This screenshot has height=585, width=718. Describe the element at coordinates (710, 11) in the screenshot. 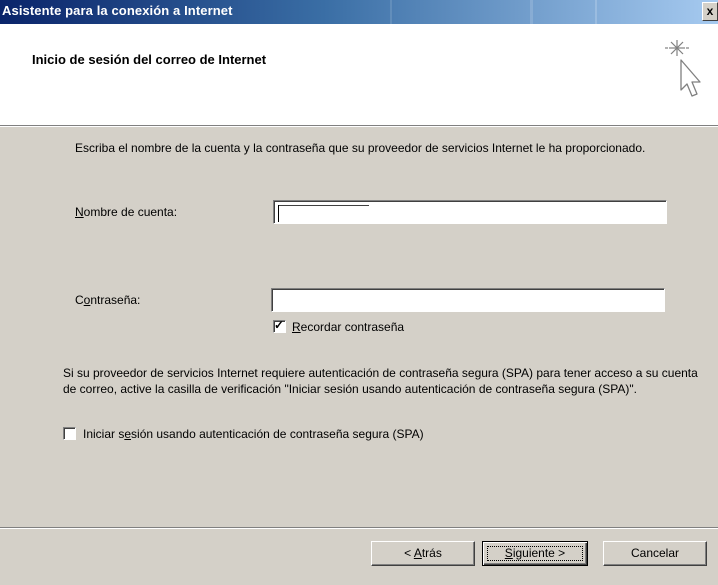

I see `close-button: x` at that location.